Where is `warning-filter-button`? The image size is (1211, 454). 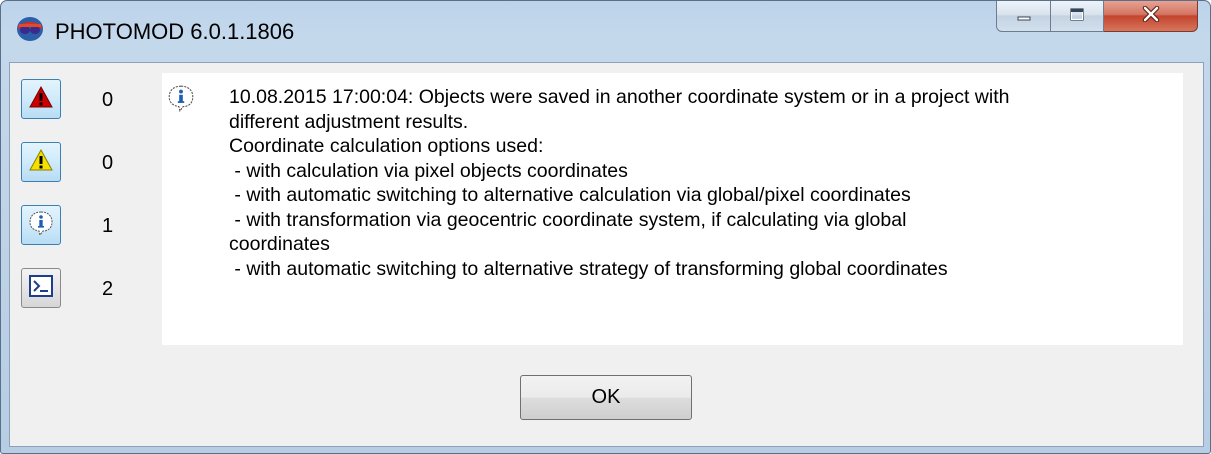 warning-filter-button is located at coordinates (41, 162).